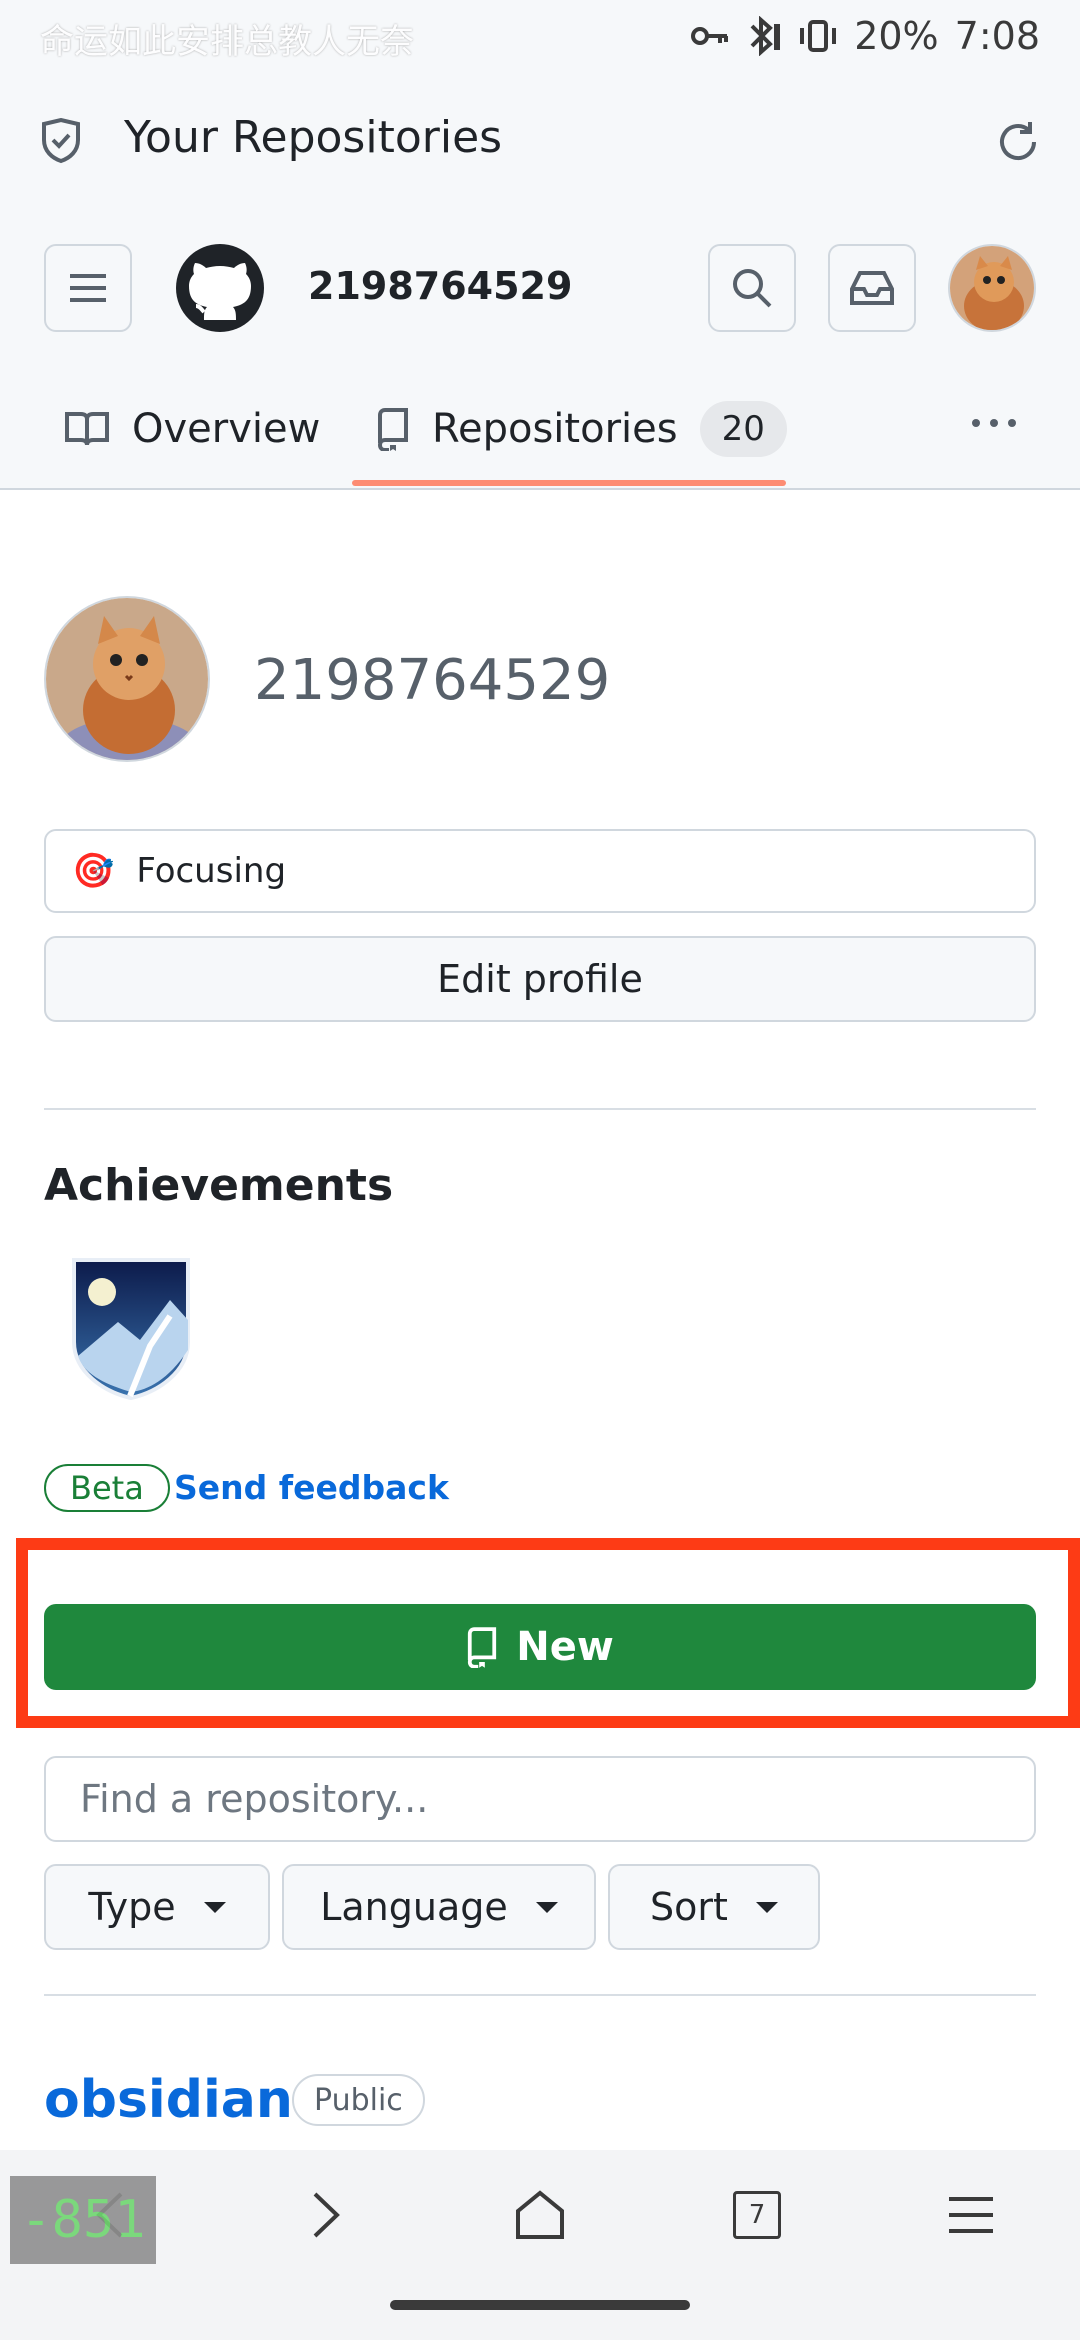 This screenshot has height=2340, width=1080. What do you see at coordinates (127, 679) in the screenshot?
I see `profile-avatar` at bounding box center [127, 679].